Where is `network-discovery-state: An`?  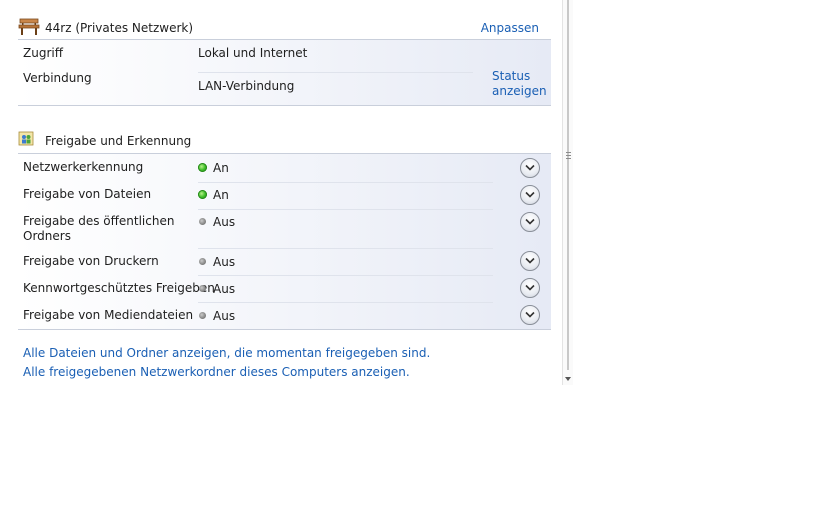 network-discovery-state: An is located at coordinates (213, 168).